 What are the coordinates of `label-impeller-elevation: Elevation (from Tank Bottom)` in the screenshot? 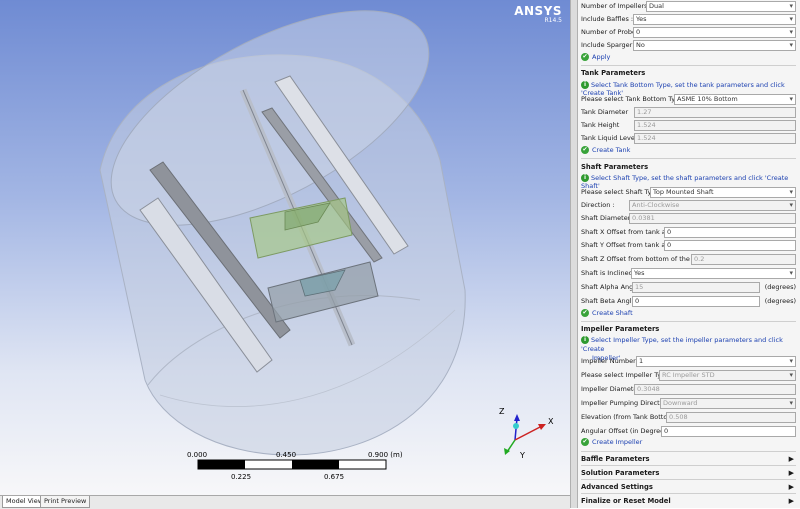 It's located at (629, 417).